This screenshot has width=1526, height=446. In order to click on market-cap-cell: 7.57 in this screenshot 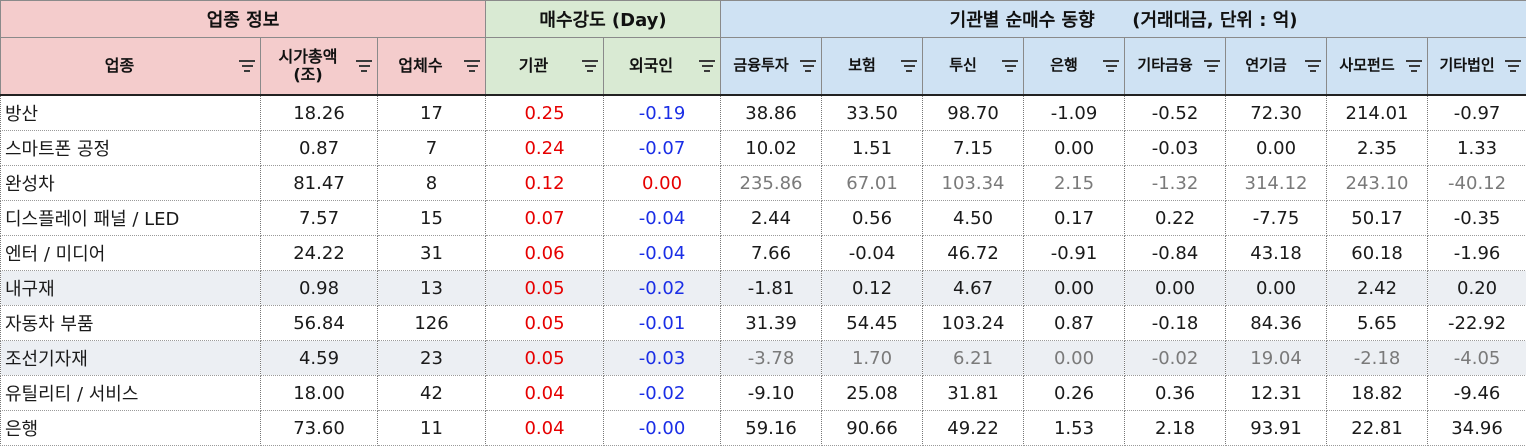, I will do `click(319, 218)`.